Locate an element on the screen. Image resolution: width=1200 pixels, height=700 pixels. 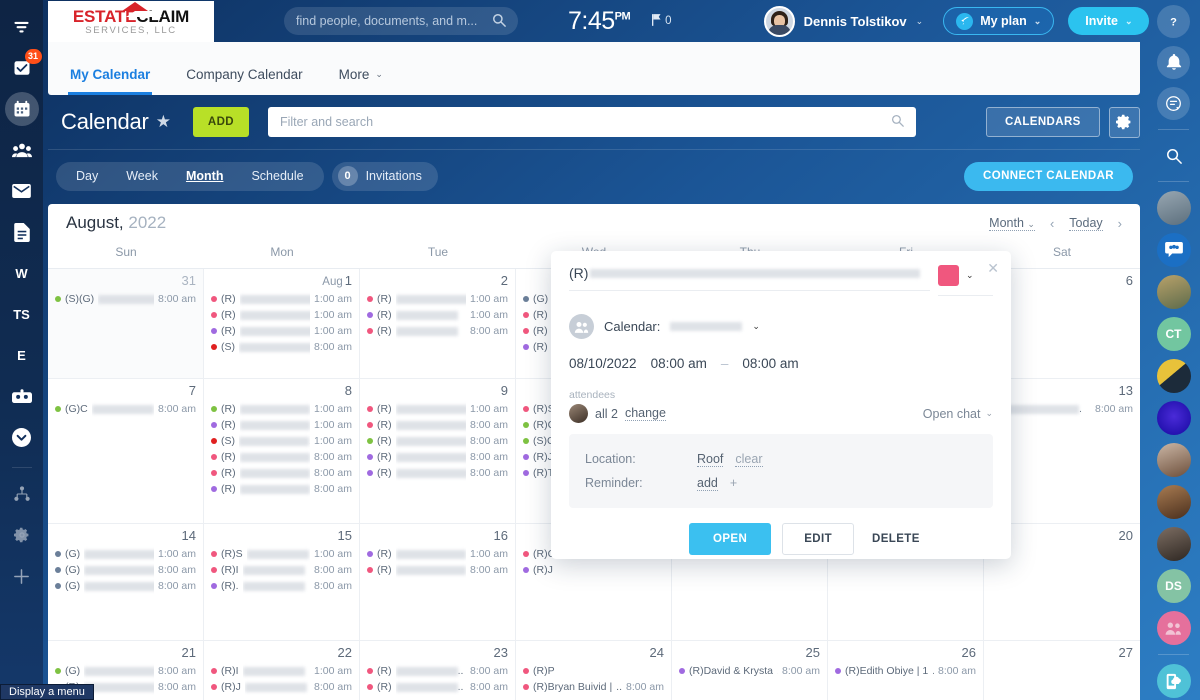
edit-button: EDIT is located at coordinates (818, 539).